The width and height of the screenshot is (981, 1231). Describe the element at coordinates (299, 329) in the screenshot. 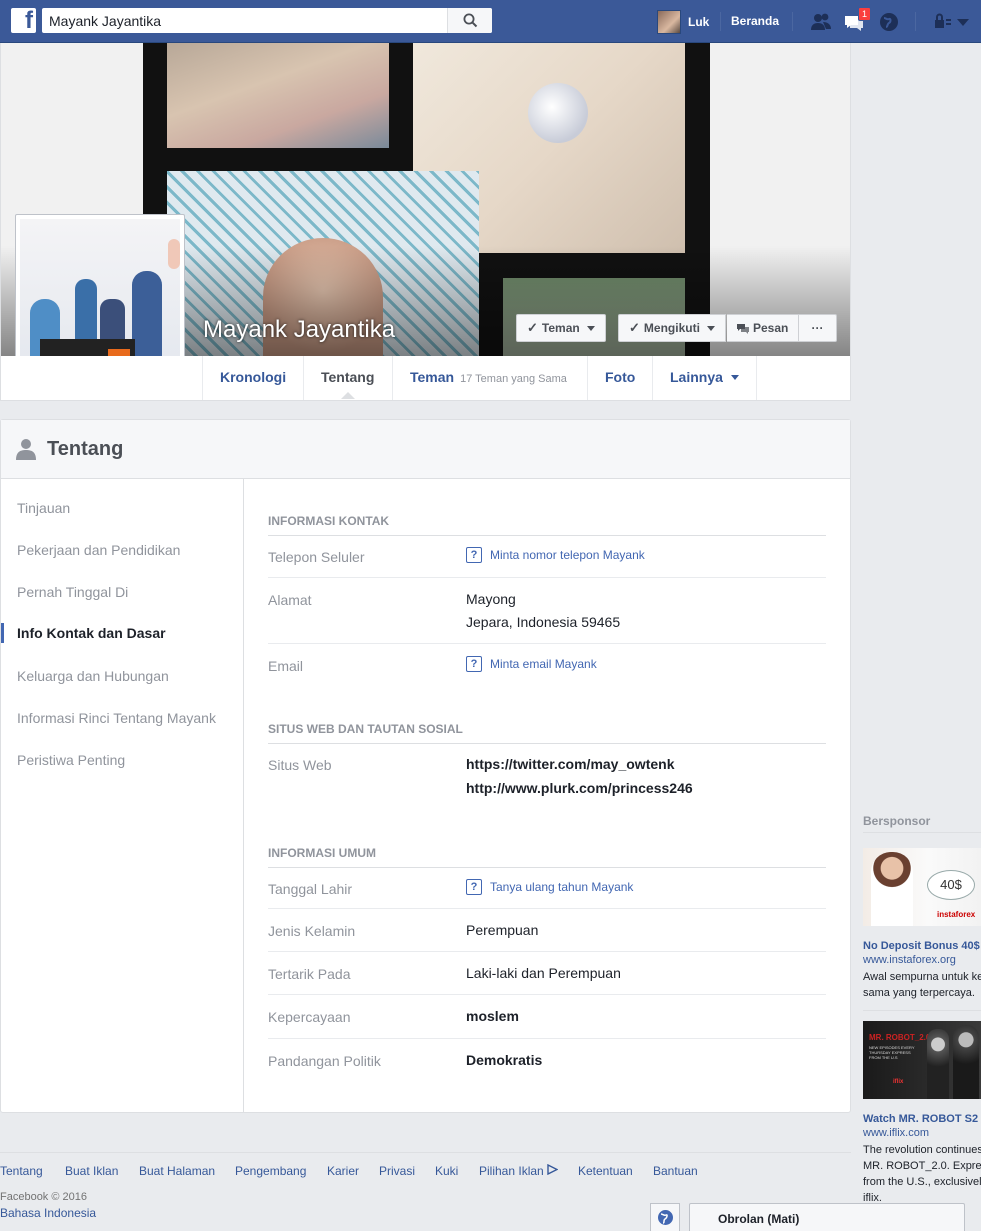

I see `profile-name: Mayank Jayantika` at that location.